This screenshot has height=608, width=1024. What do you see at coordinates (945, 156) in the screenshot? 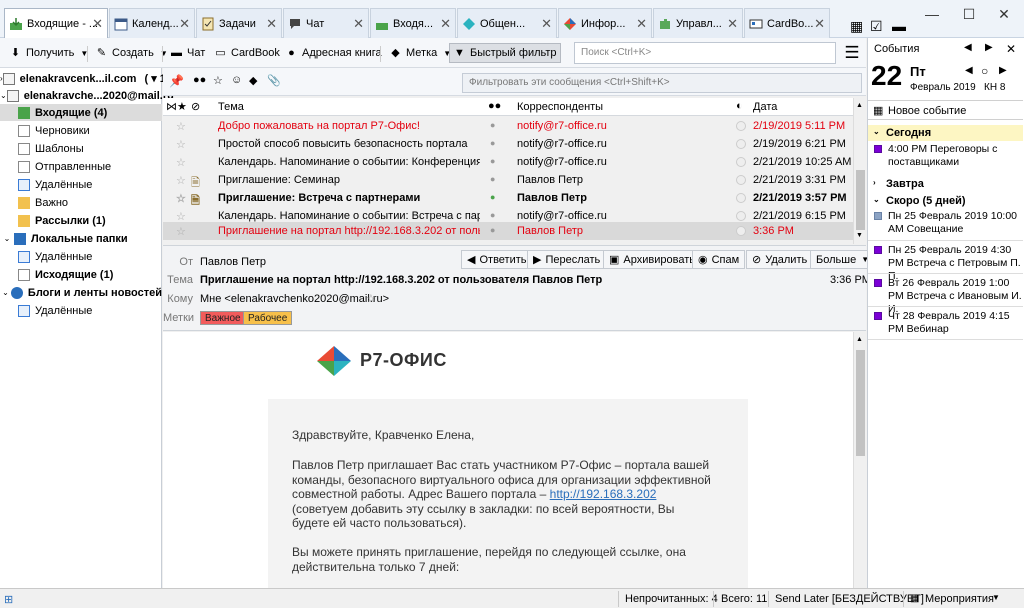
I see `event-item: 4:00 PM Переговоры с поставщиками` at bounding box center [945, 156].